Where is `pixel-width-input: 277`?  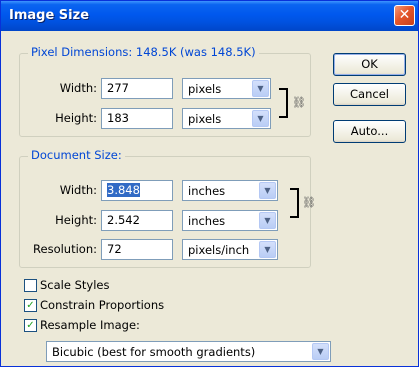 pixel-width-input: 277 is located at coordinates (137, 88).